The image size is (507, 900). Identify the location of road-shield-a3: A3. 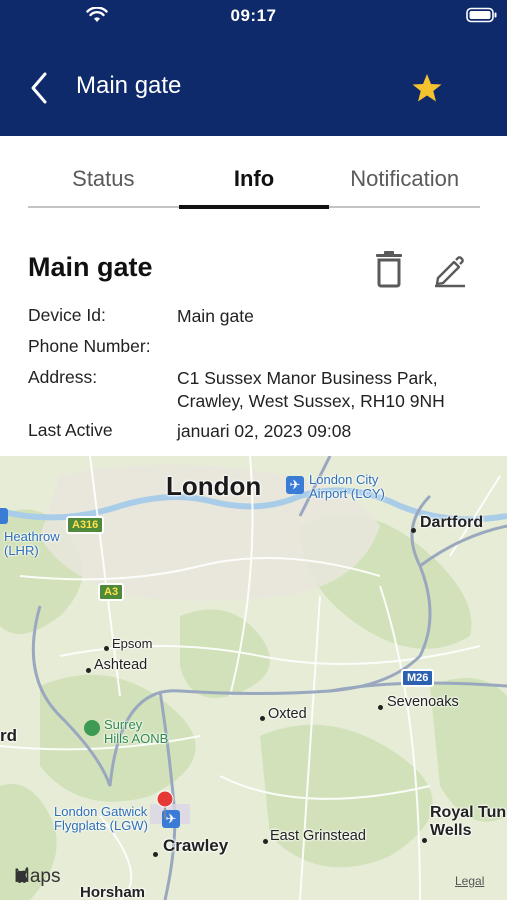
(111, 592).